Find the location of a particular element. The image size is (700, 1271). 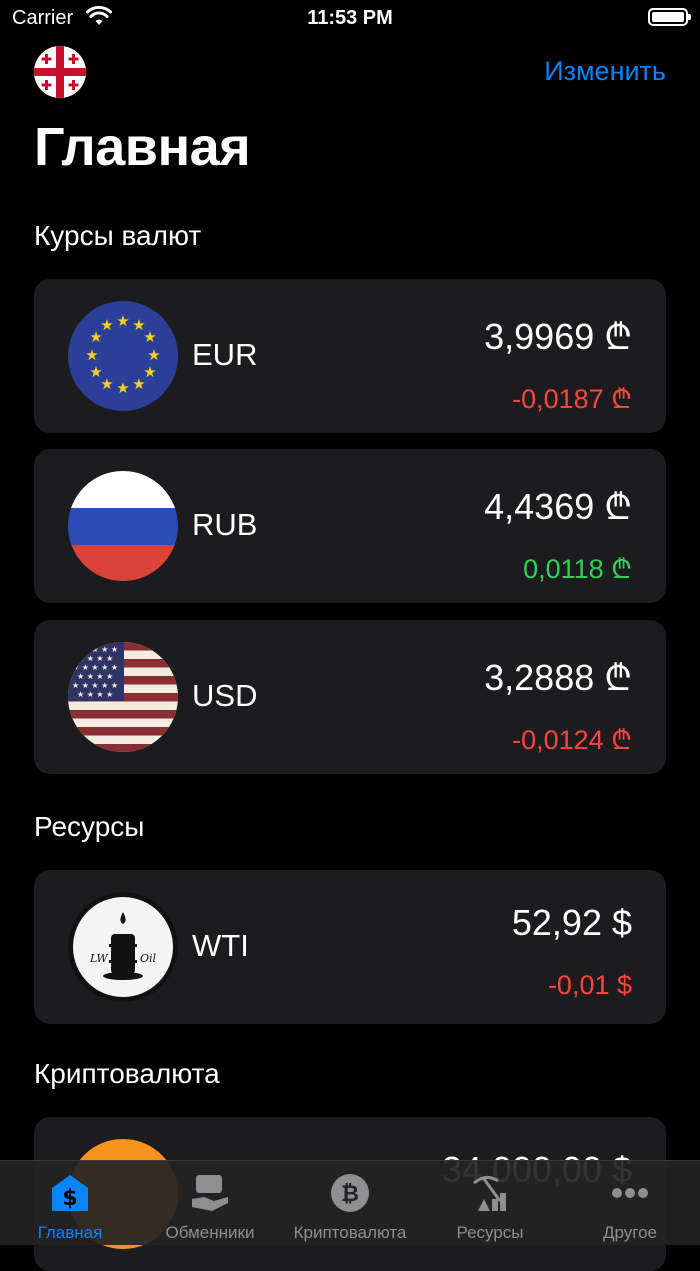

currency-rate: 3,2888 ₾ is located at coordinates (558, 677).